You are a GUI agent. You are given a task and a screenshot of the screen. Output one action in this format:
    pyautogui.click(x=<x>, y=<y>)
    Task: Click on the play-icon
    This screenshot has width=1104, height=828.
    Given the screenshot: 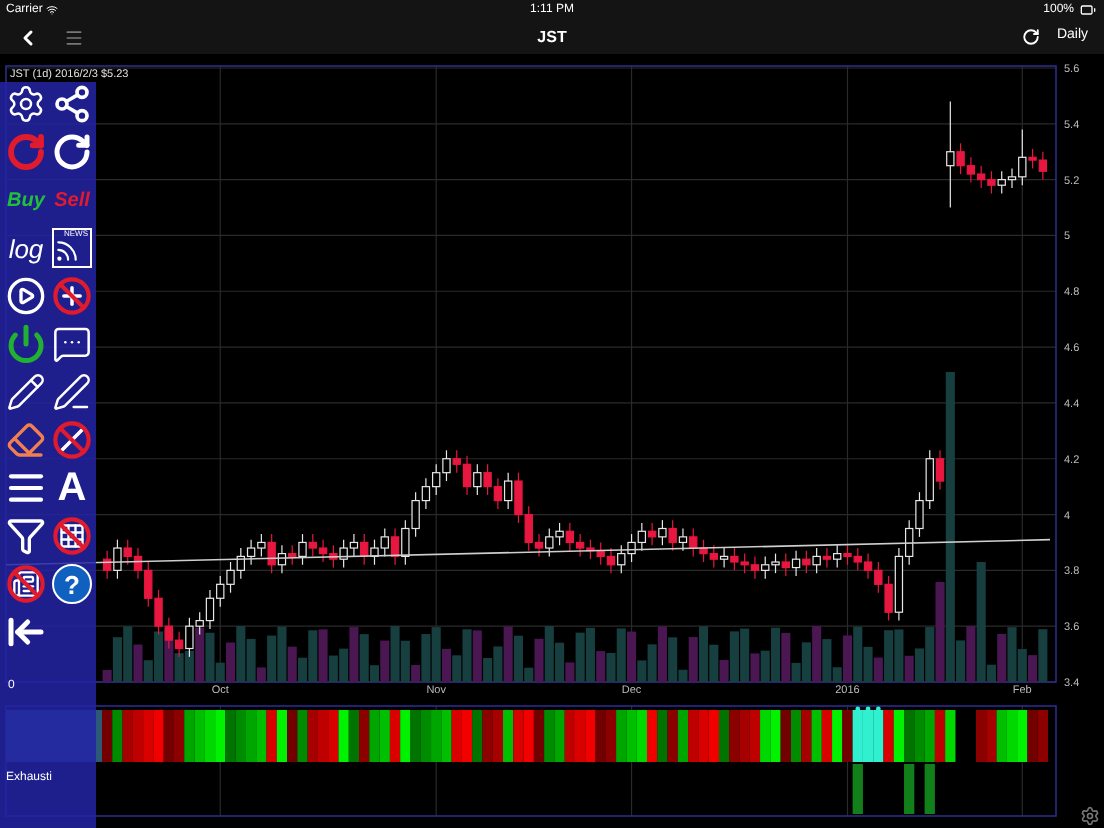 What is the action you would take?
    pyautogui.click(x=26, y=296)
    